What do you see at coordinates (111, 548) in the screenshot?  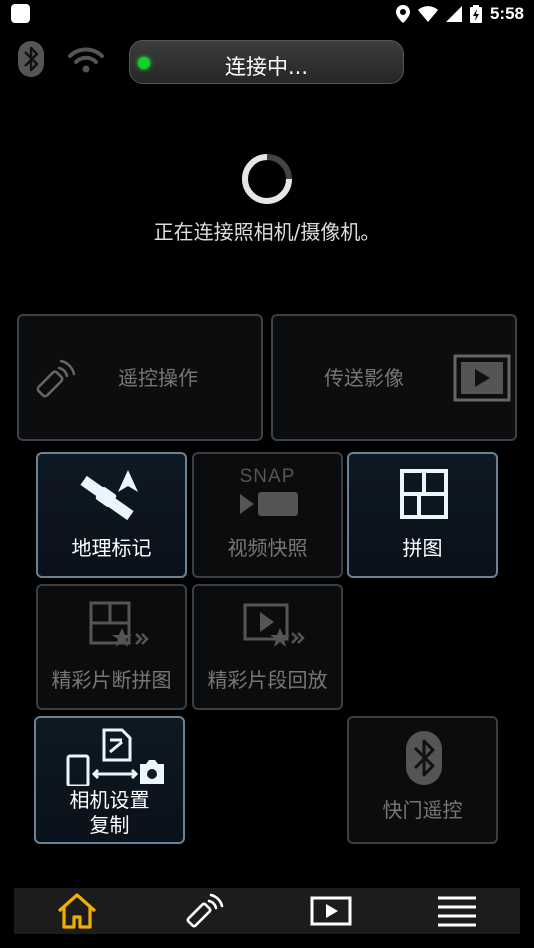 I see `geotagging-label: 地理标记` at bounding box center [111, 548].